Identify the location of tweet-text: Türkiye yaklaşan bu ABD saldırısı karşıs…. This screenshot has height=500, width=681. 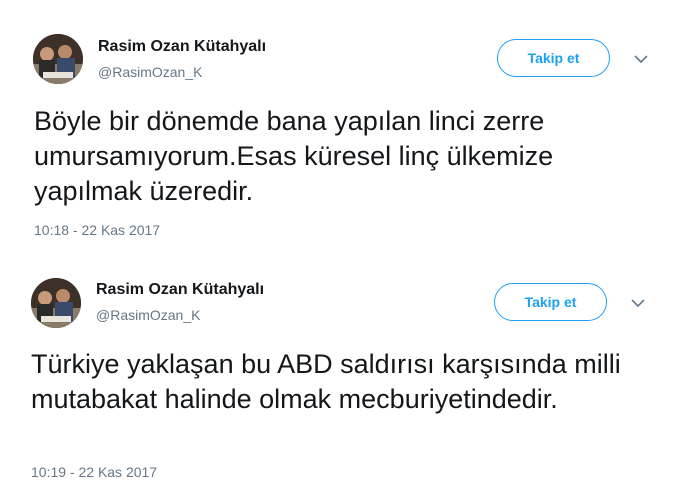
(326, 381).